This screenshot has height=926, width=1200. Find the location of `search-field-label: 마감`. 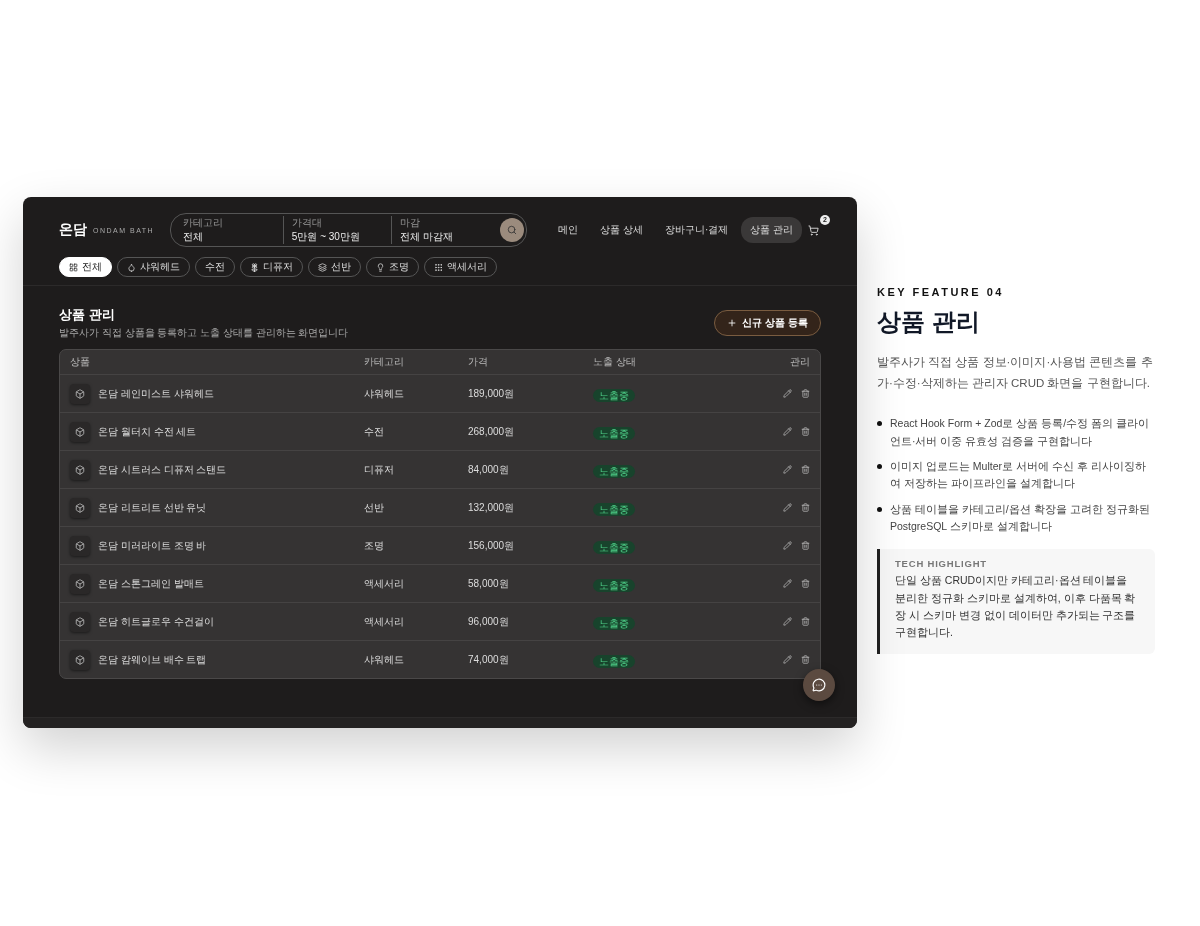

search-field-label: 마감 is located at coordinates (410, 223).